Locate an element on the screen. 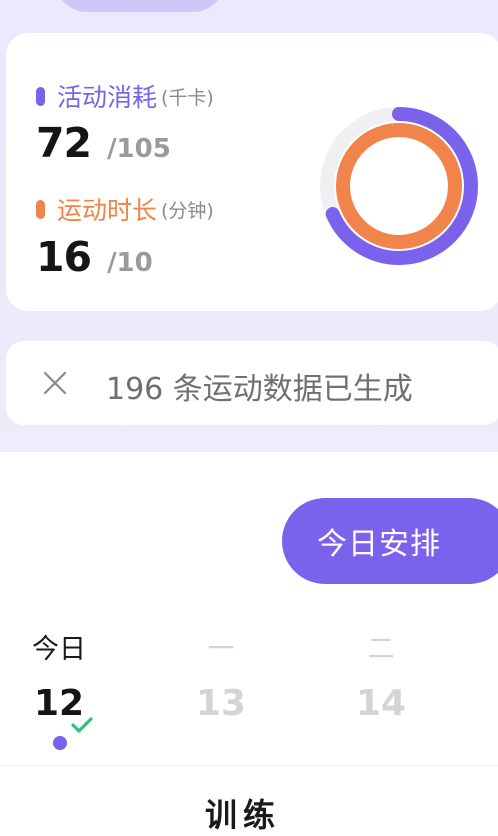 This screenshot has width=498, height=836. day-weekday-label: 一 is located at coordinates (221, 649).